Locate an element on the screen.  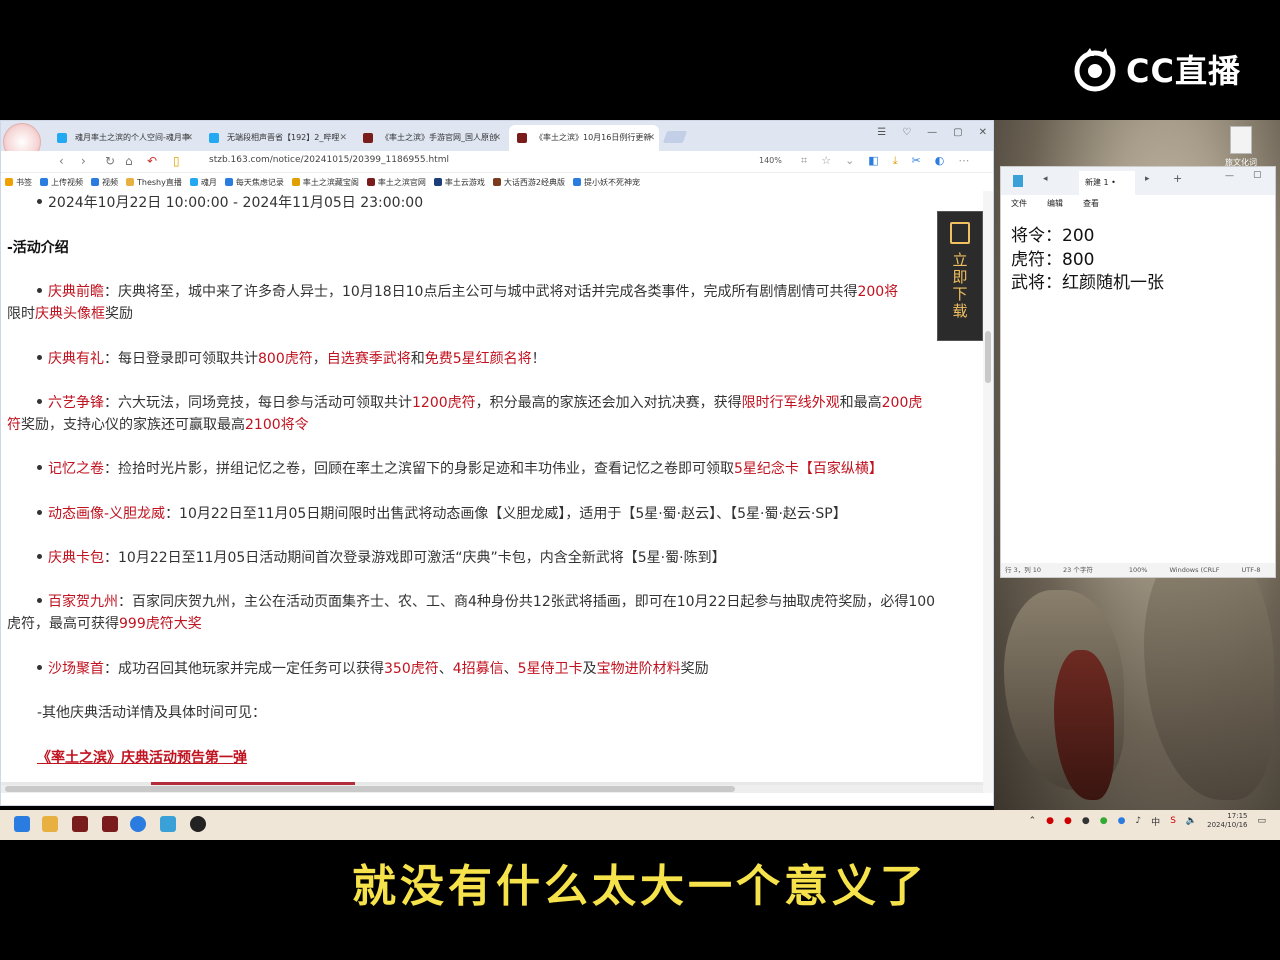
tools-icon: ✂ is located at coordinates (916, 161).